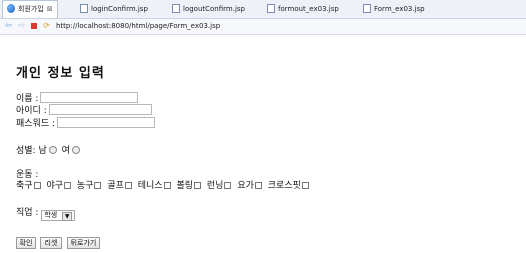 This screenshot has height=253, width=526. What do you see at coordinates (21, 26) in the screenshot?
I see `forward-arrow-icon: ⇨` at bounding box center [21, 26].